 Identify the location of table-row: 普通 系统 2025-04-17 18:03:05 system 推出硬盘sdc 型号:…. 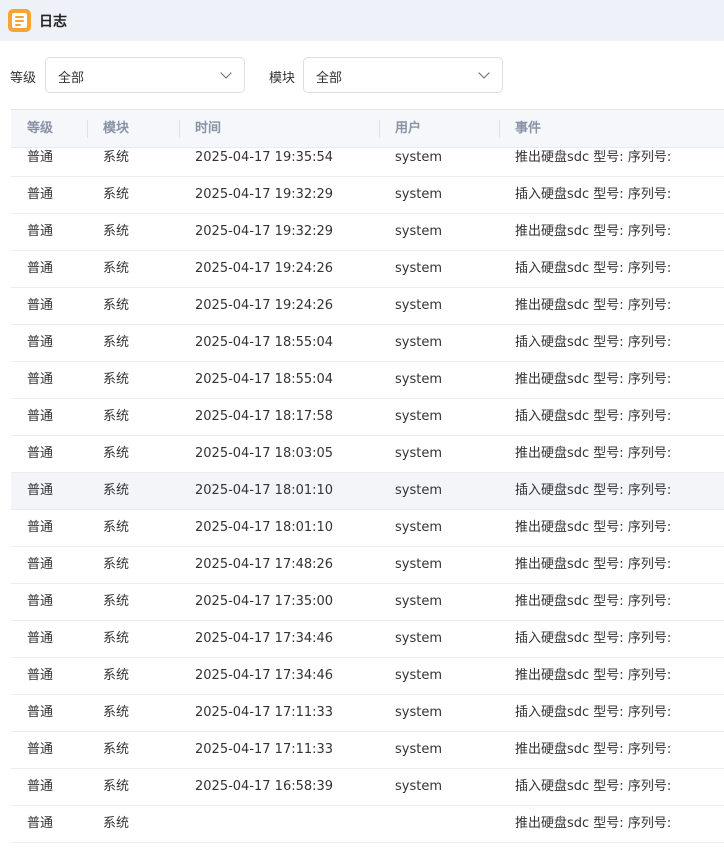
(367, 454).